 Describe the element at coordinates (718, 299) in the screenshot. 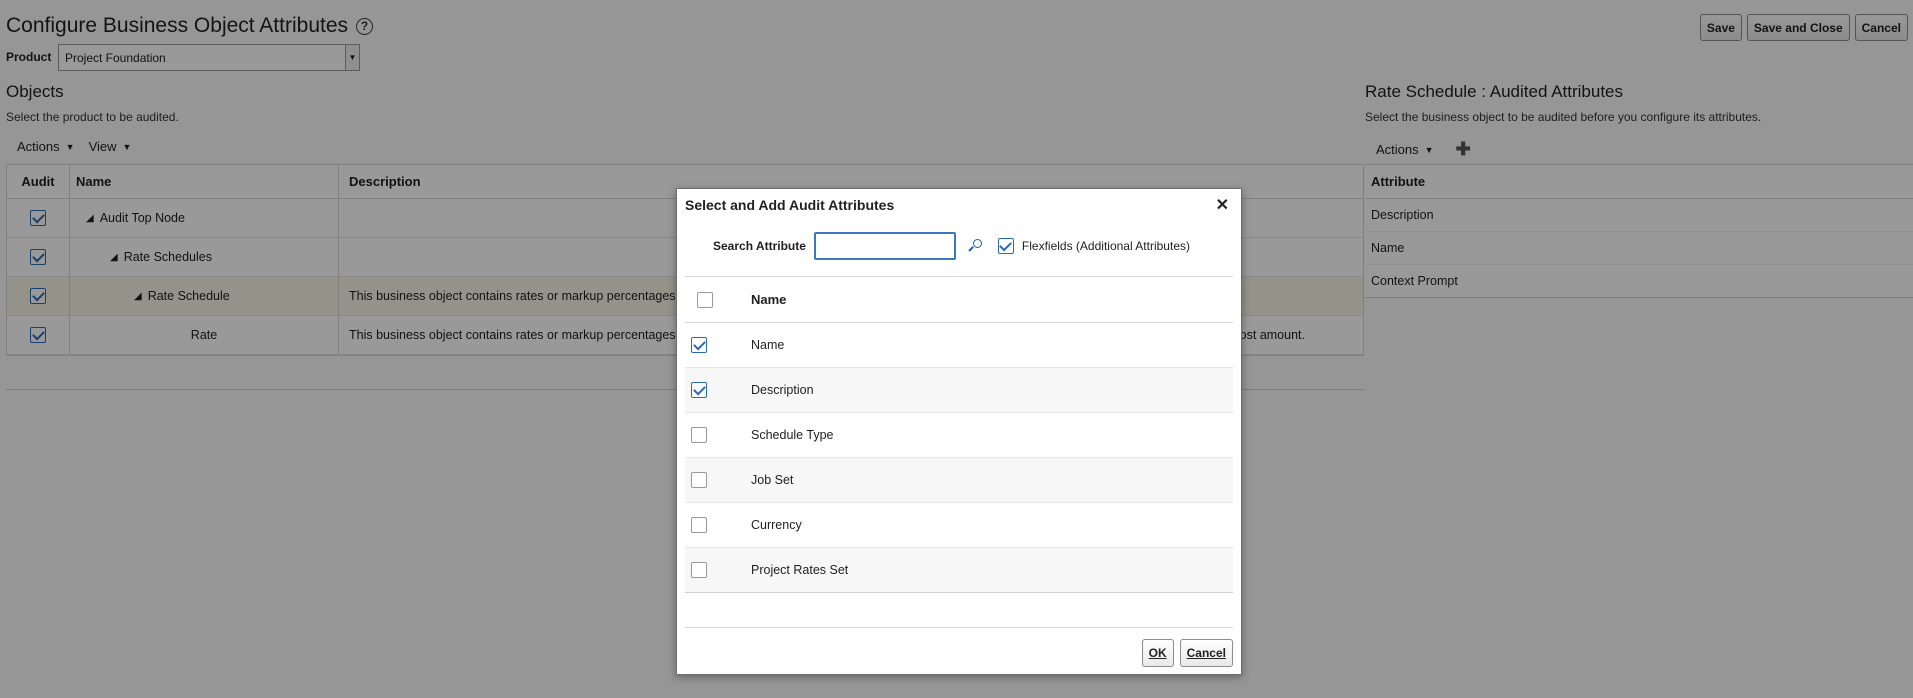

I see `select-all-cell` at that location.